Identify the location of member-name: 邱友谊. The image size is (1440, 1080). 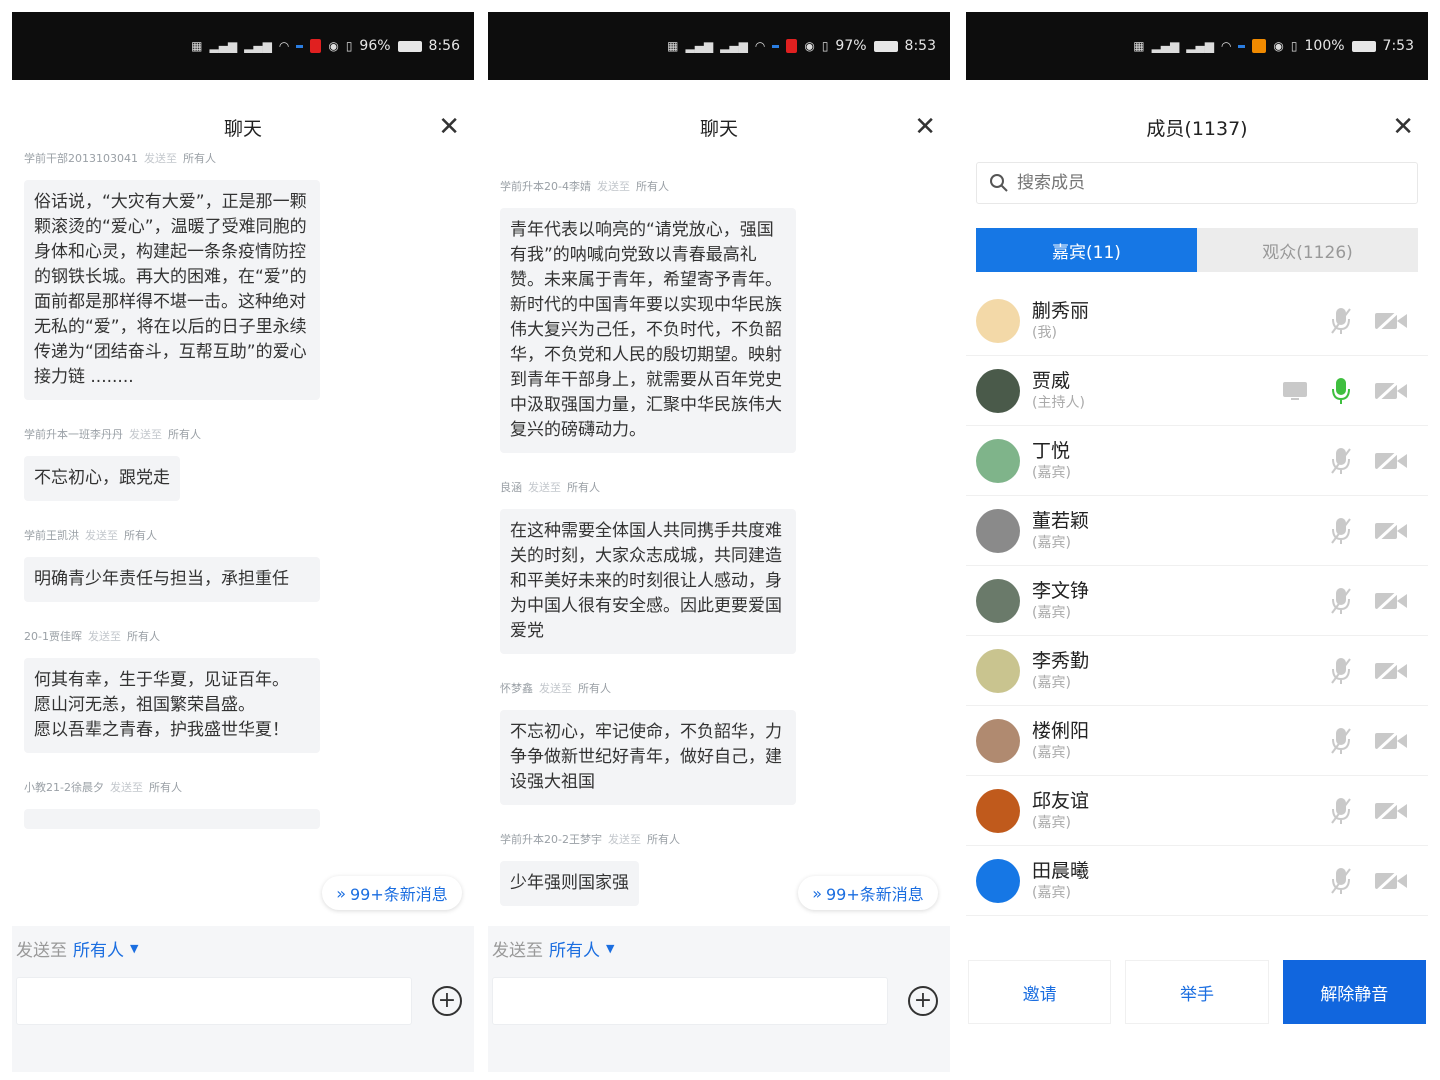
(1061, 800).